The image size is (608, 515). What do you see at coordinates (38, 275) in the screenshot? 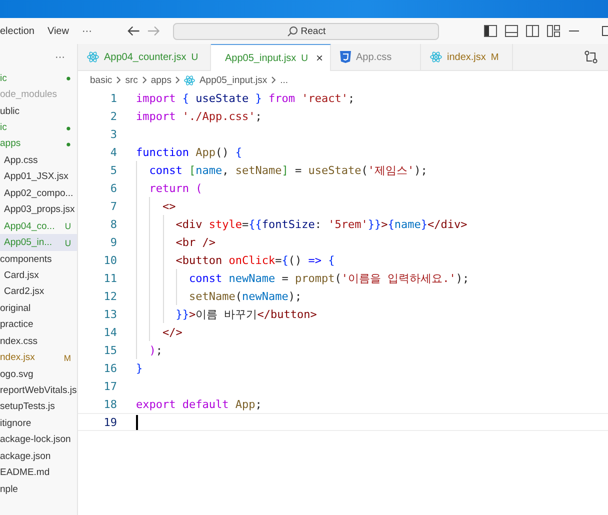
I see `file-tree-item: Card.jsx` at bounding box center [38, 275].